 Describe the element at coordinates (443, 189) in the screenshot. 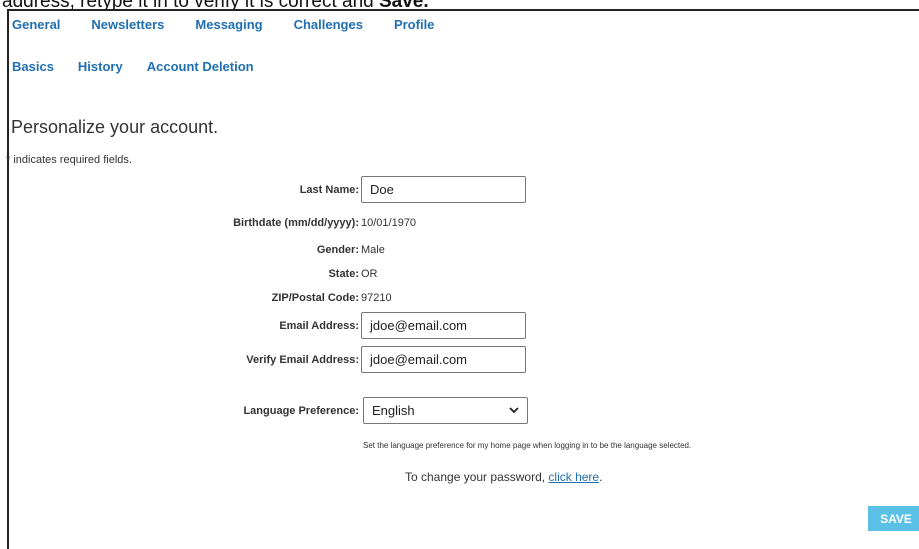

I see `last-name-input: Doe` at that location.